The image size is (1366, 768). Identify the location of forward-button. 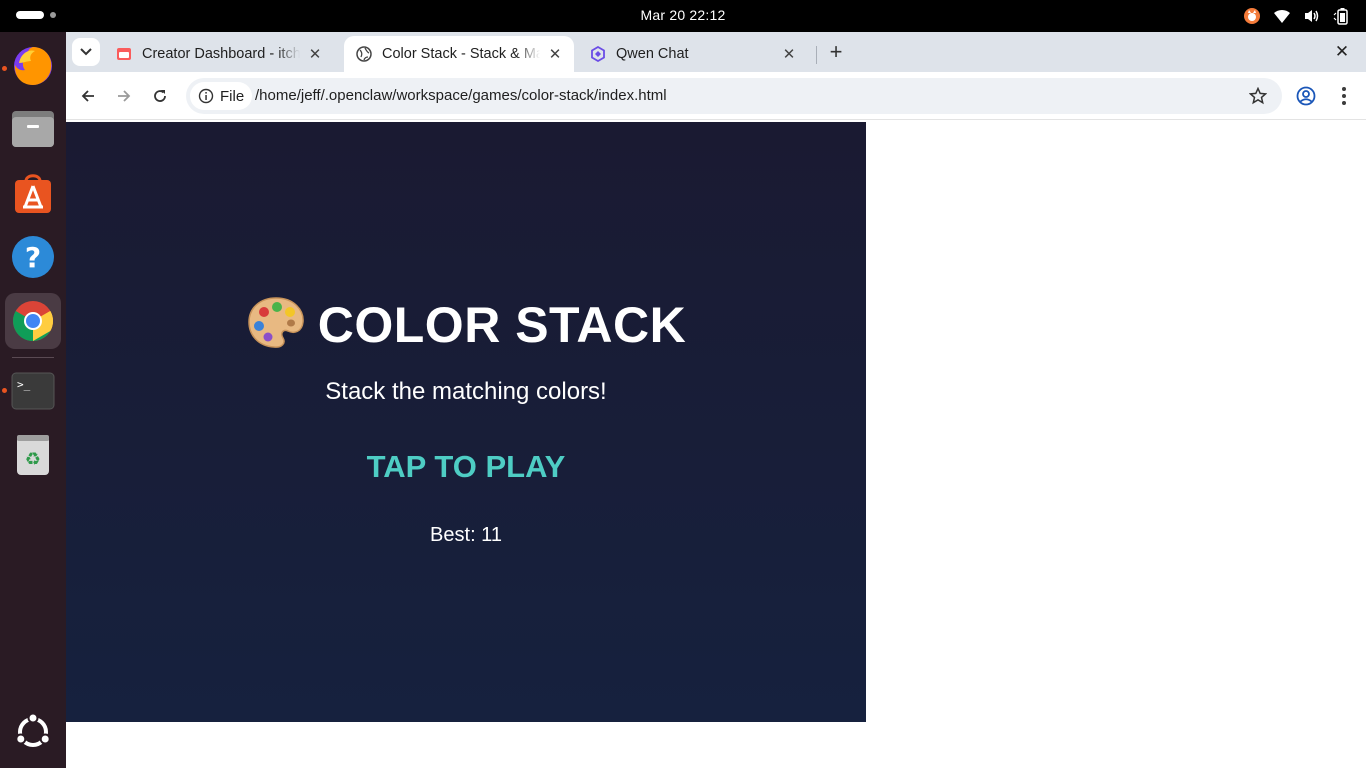
(124, 96).